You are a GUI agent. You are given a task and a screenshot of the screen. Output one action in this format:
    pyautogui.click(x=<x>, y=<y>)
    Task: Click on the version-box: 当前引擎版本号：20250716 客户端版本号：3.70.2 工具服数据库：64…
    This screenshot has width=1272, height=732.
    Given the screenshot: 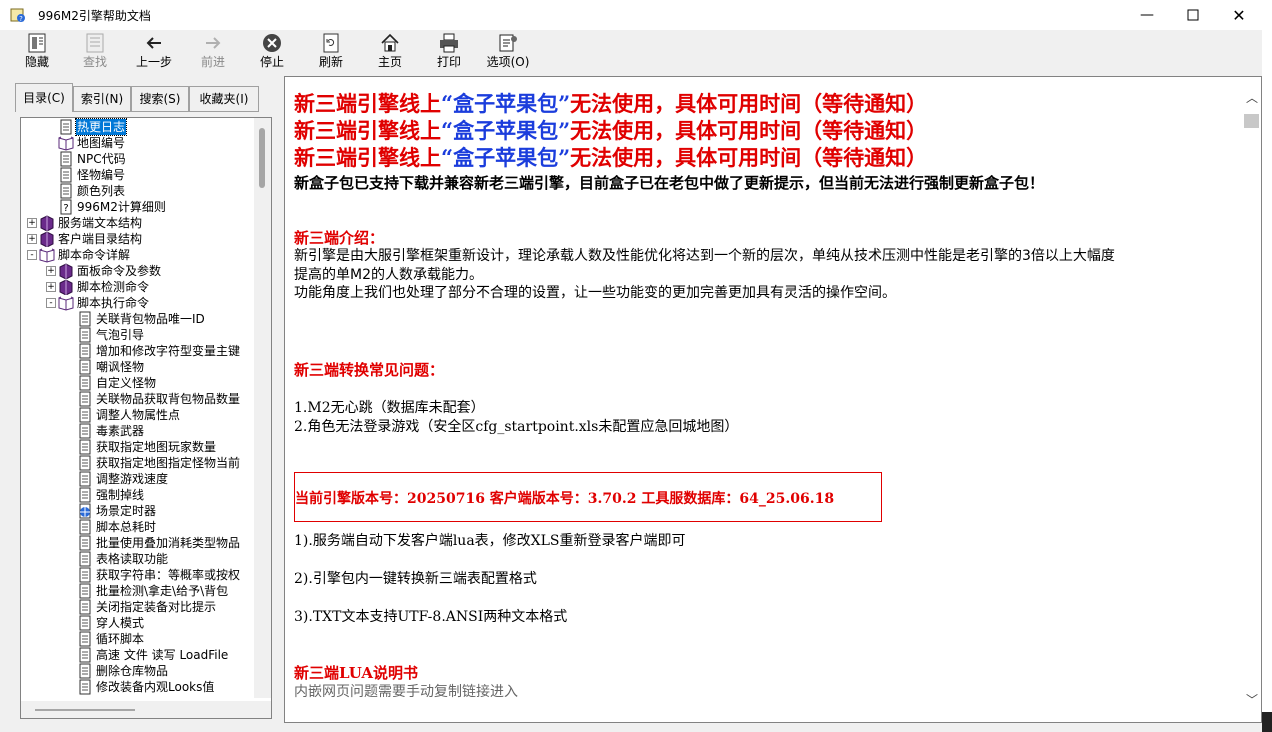 What is the action you would take?
    pyautogui.click(x=588, y=497)
    